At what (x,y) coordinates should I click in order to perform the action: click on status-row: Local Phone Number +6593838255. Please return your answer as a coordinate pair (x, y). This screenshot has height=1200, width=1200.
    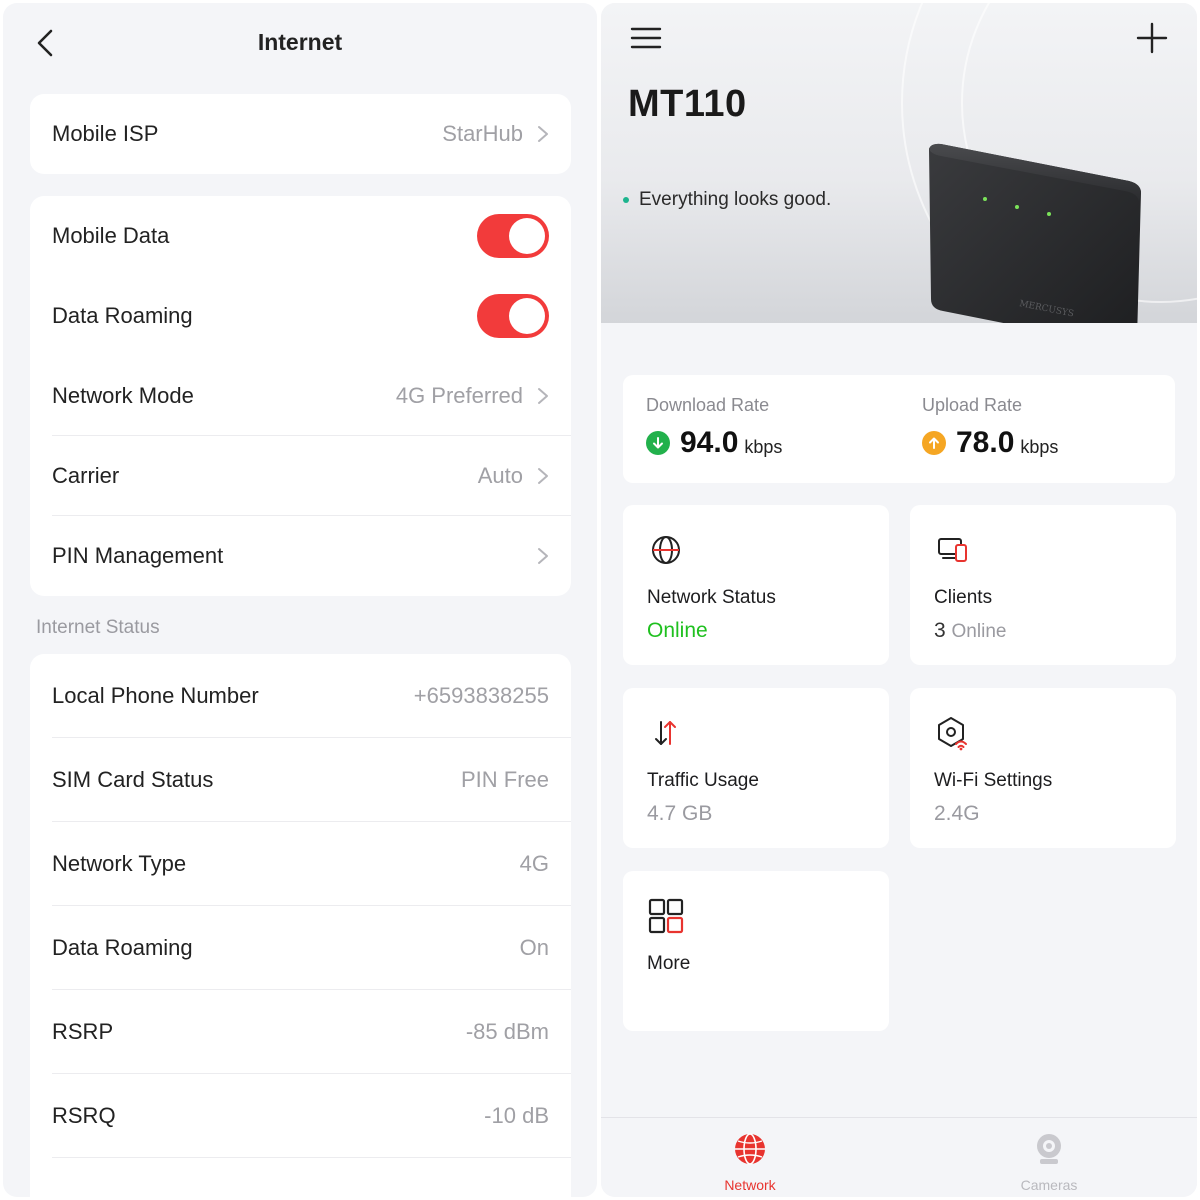
    Looking at the image, I should click on (300, 696).